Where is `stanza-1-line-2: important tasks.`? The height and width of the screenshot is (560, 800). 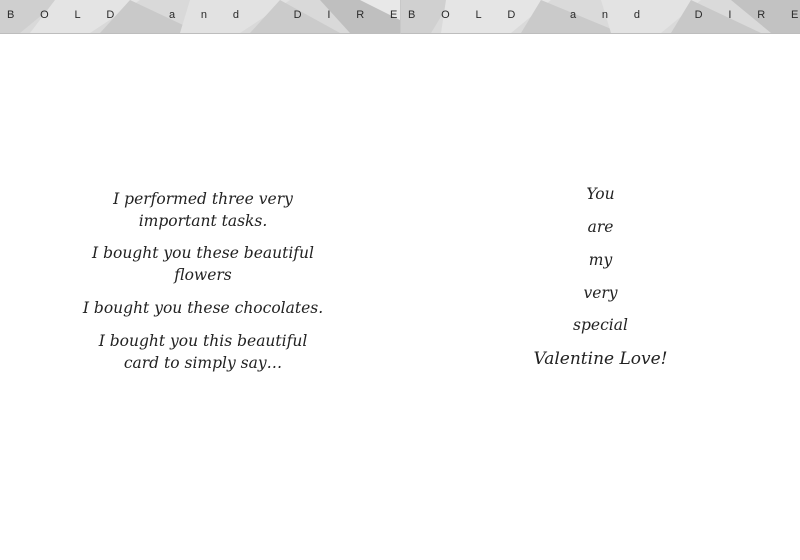
stanza-1-line-2: important tasks. is located at coordinates (203, 221).